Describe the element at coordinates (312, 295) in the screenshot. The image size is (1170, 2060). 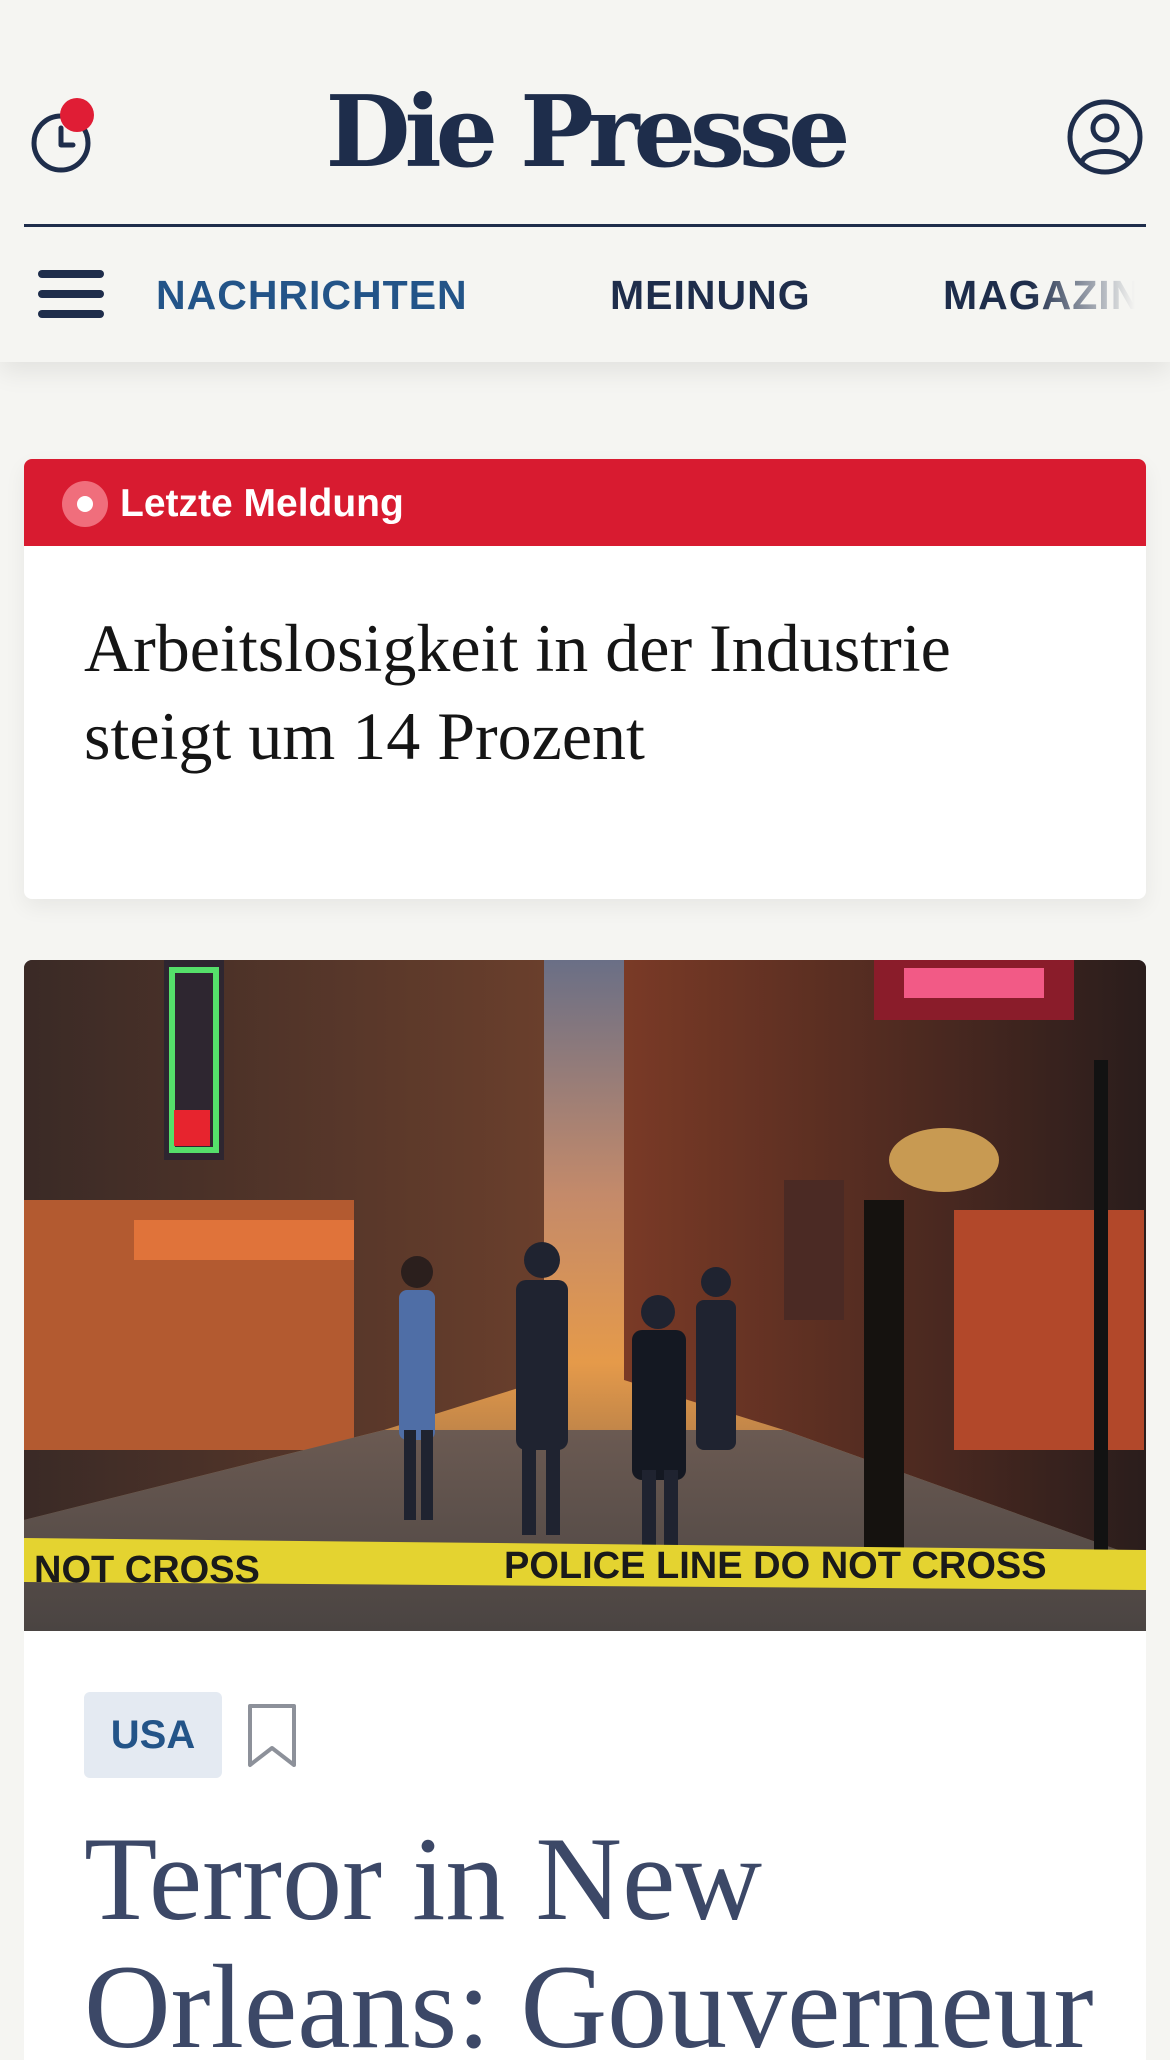
I see `nav-item-nachrichten: NACHRICHTEN` at that location.